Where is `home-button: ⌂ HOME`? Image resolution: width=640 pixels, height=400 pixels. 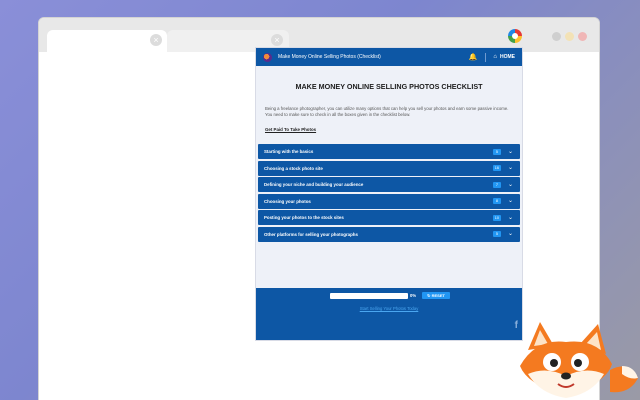 home-button: ⌂ HOME is located at coordinates (504, 57).